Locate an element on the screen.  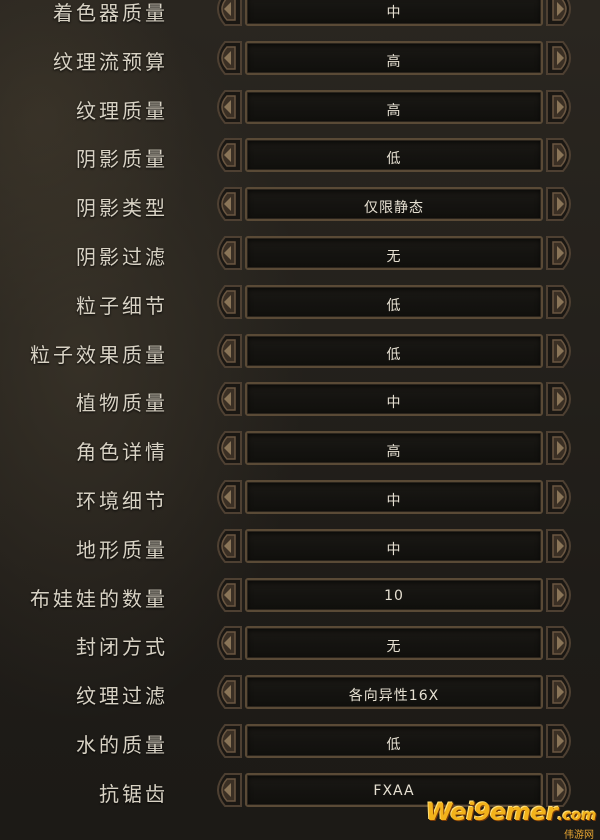
watermark-logo: Wei9emer.com is located at coordinates (511, 812).